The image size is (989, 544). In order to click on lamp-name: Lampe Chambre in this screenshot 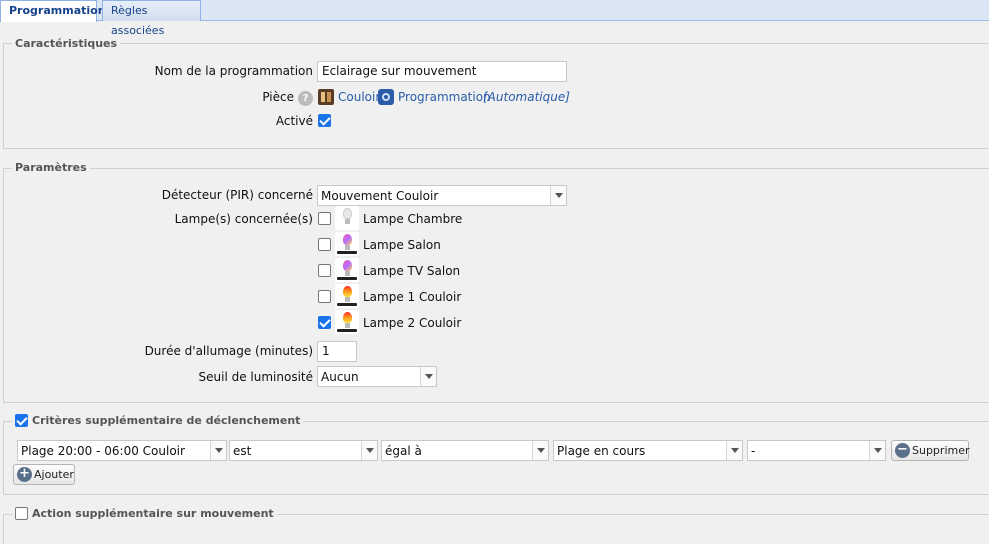, I will do `click(413, 219)`.